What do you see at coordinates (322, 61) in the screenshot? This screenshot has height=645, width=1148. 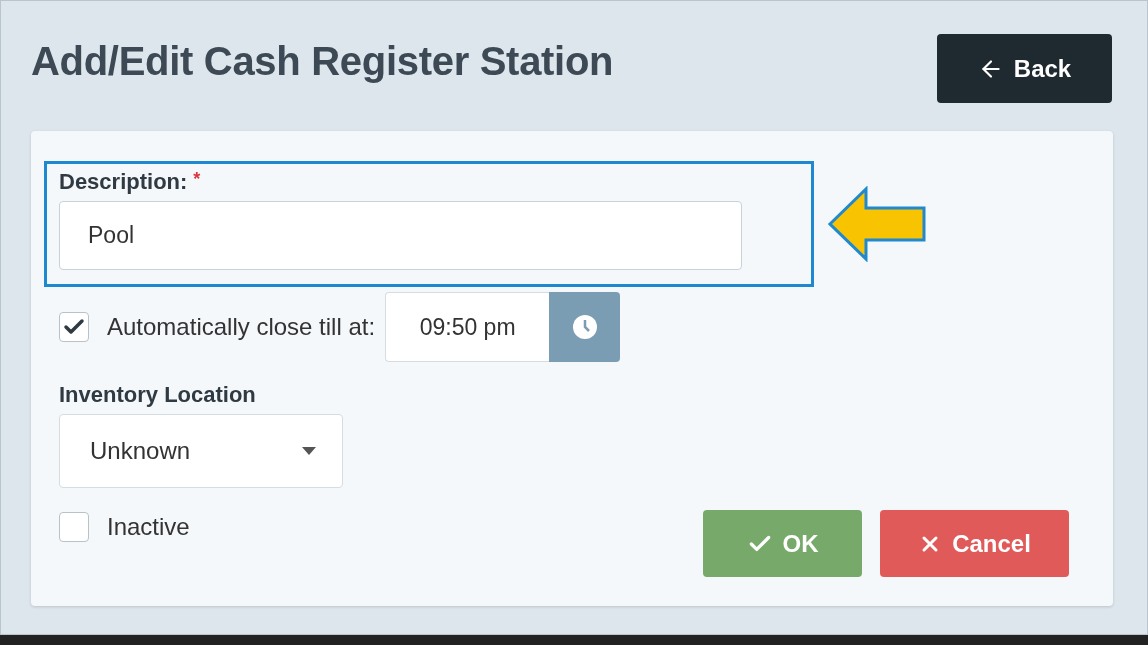 I see `page-title: Add/Edit Cash Register Station` at bounding box center [322, 61].